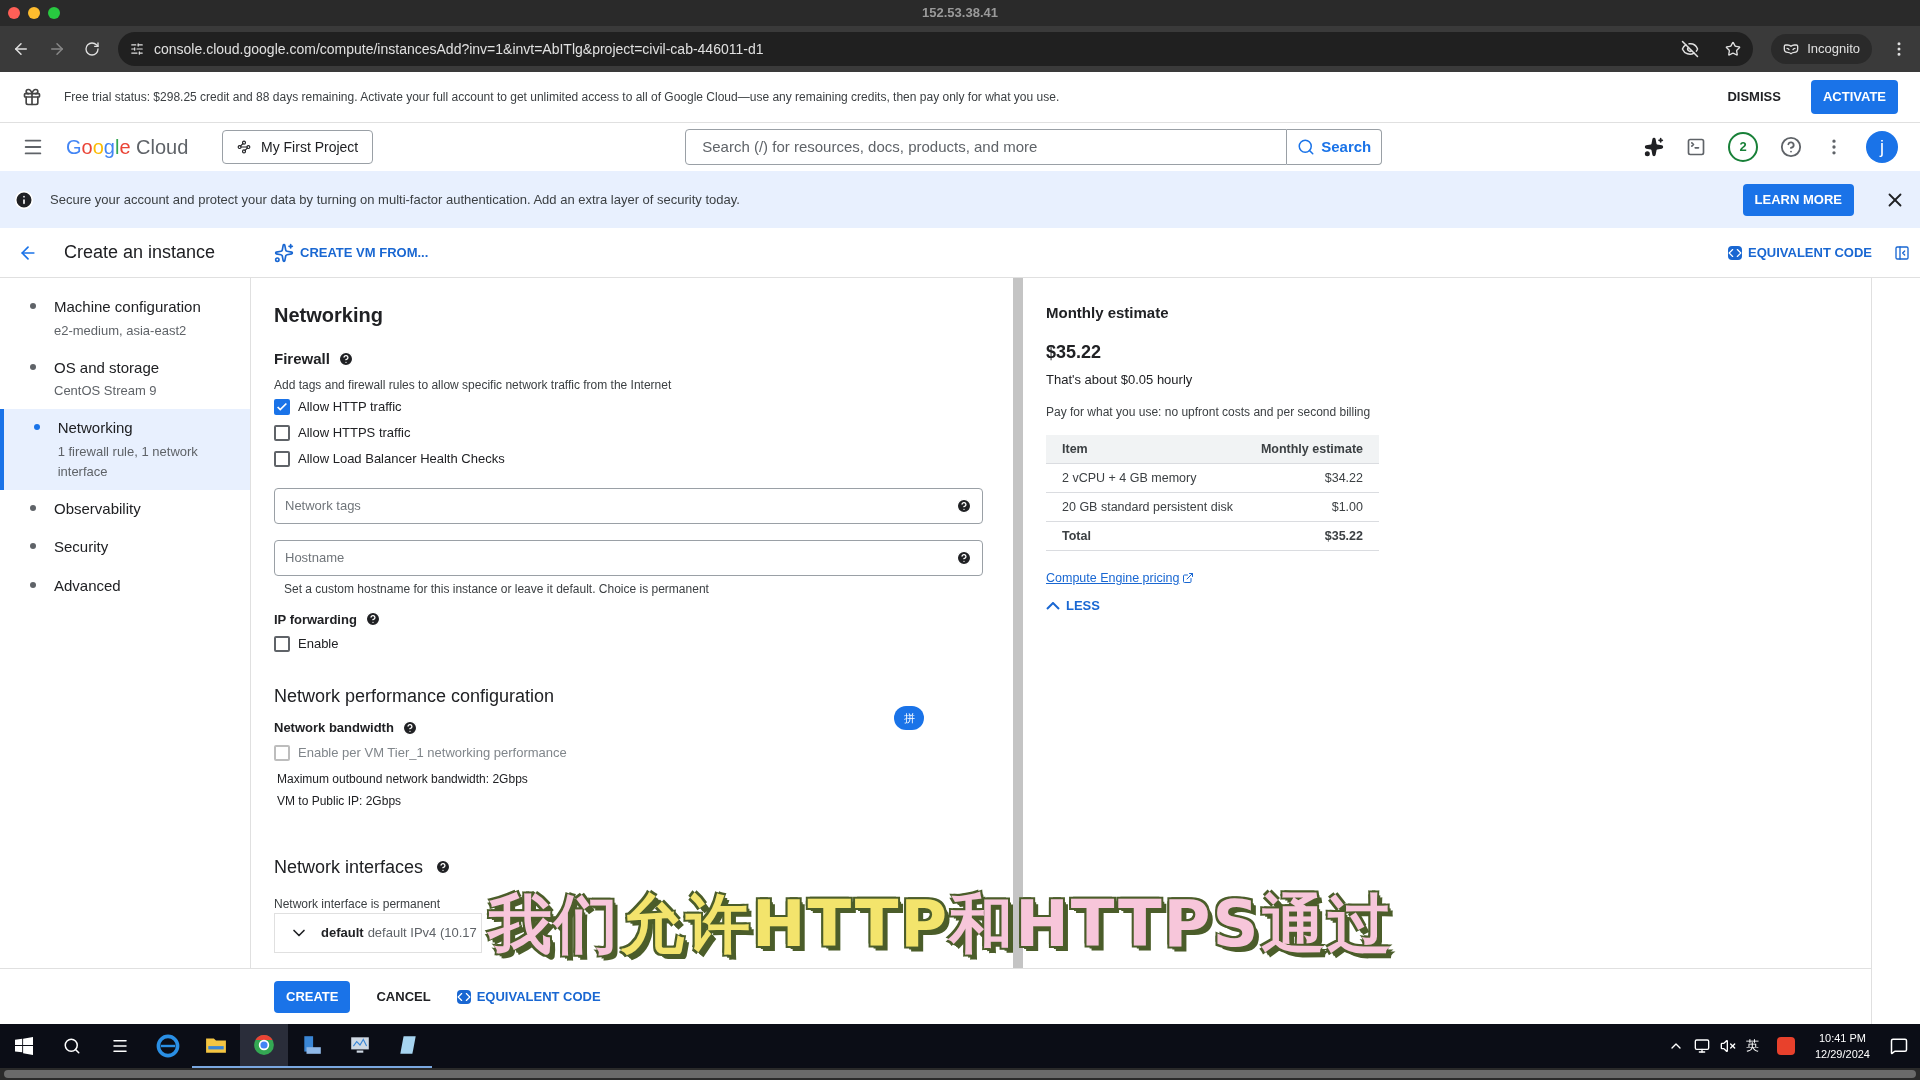 Image resolution: width=1920 pixels, height=1080 pixels. I want to click on google-cloud-logo: Google Cloud, so click(133, 147).